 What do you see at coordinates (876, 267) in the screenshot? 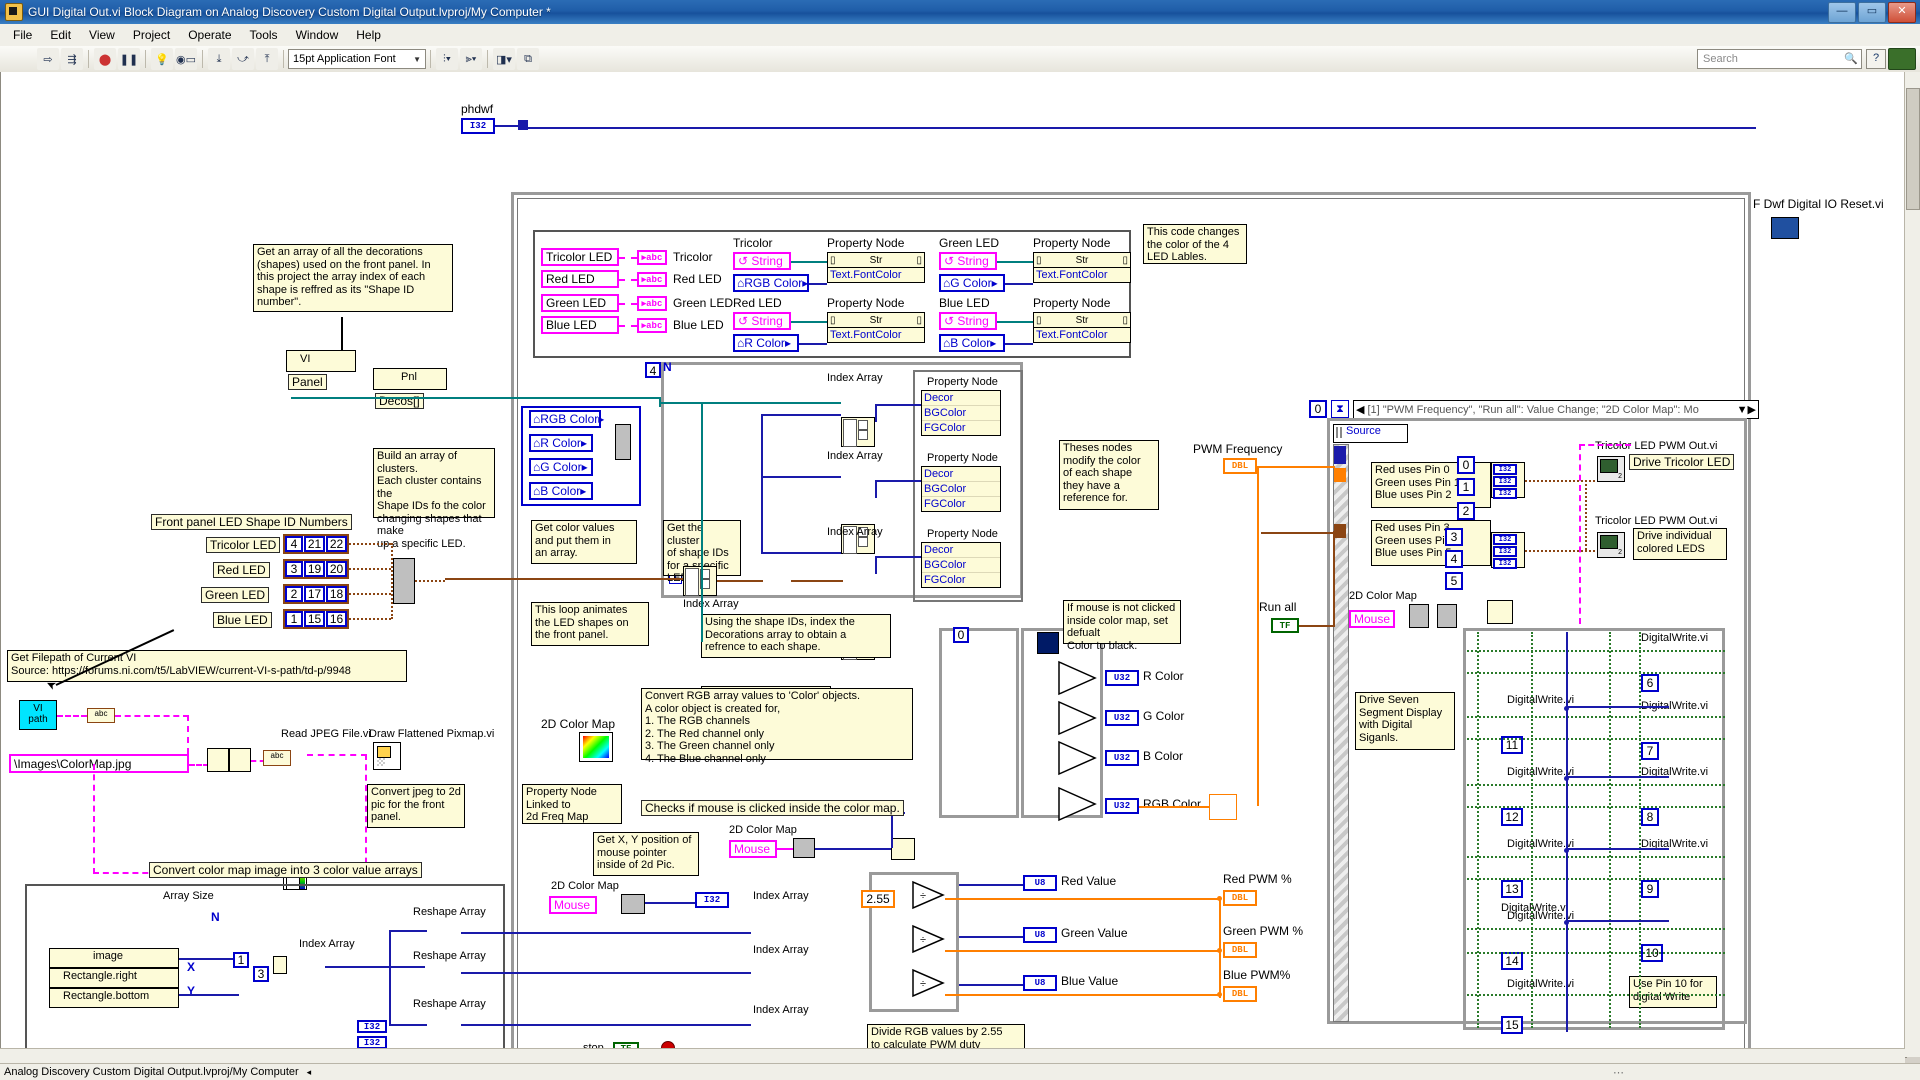
I see `property-node-1: ▯ Str ▯ Text.FontColor` at bounding box center [876, 267].